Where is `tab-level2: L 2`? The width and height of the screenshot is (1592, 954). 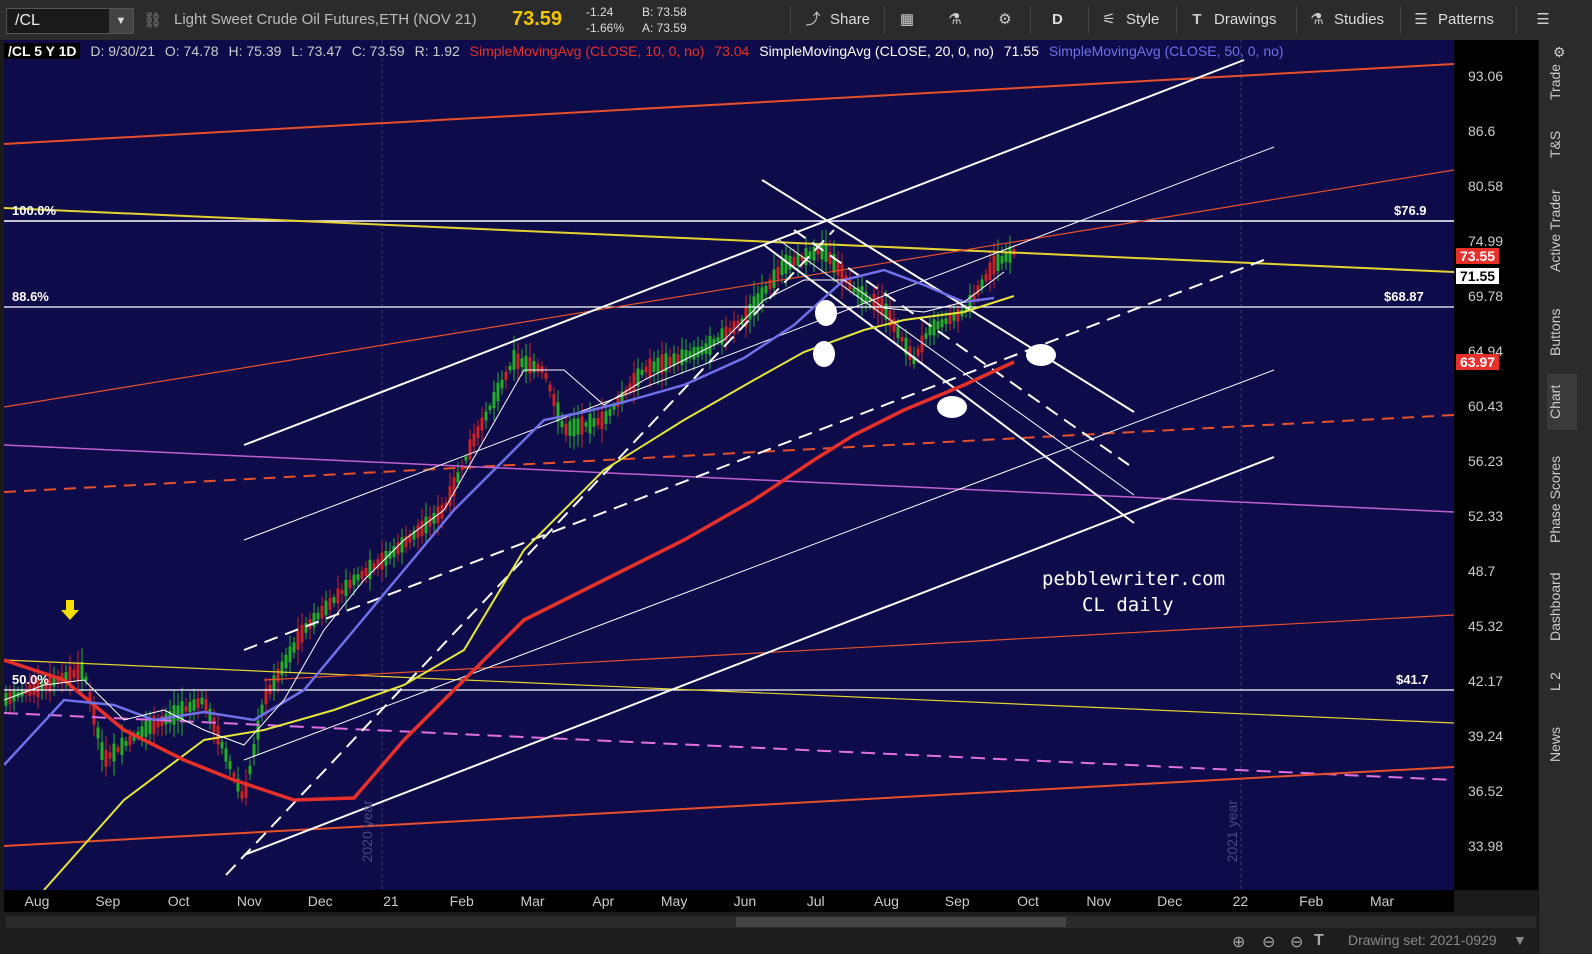
tab-level2: L 2 is located at coordinates (1562, 682).